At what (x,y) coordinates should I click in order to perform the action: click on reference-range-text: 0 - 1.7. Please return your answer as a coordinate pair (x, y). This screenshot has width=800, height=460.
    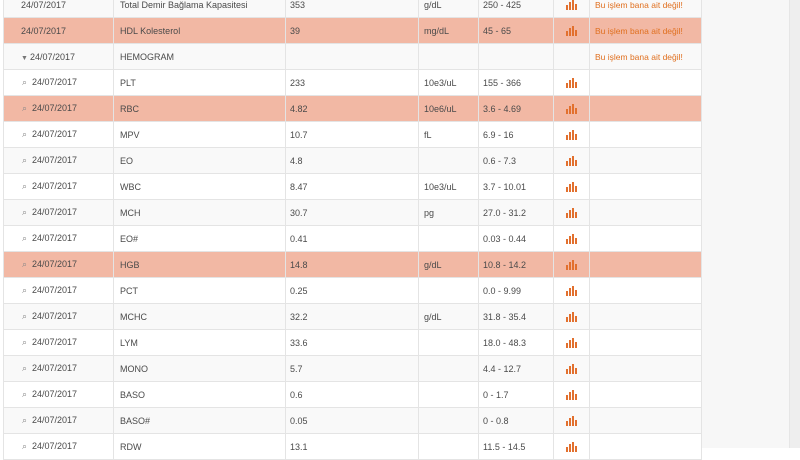
    Looking at the image, I should click on (496, 394).